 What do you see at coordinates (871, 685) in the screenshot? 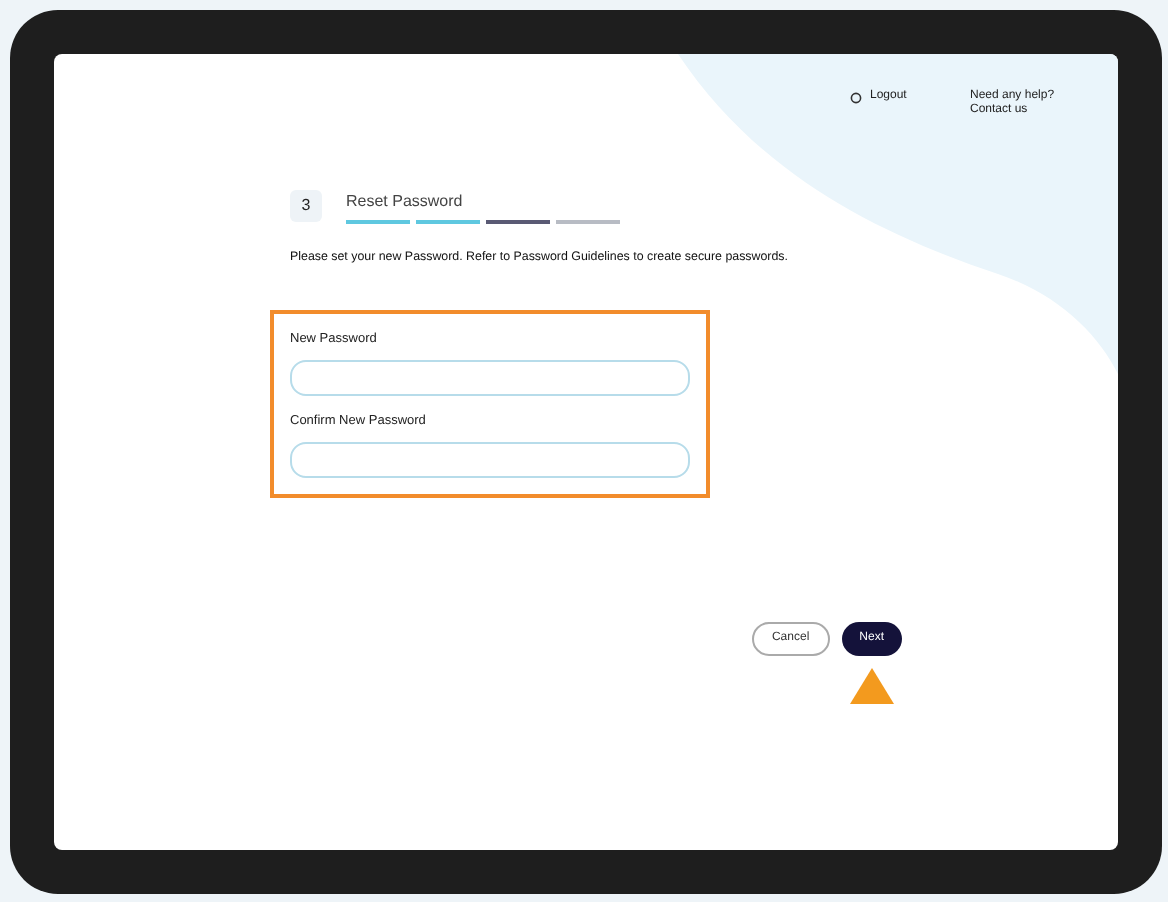
I see `pointer-arrow-icon` at bounding box center [871, 685].